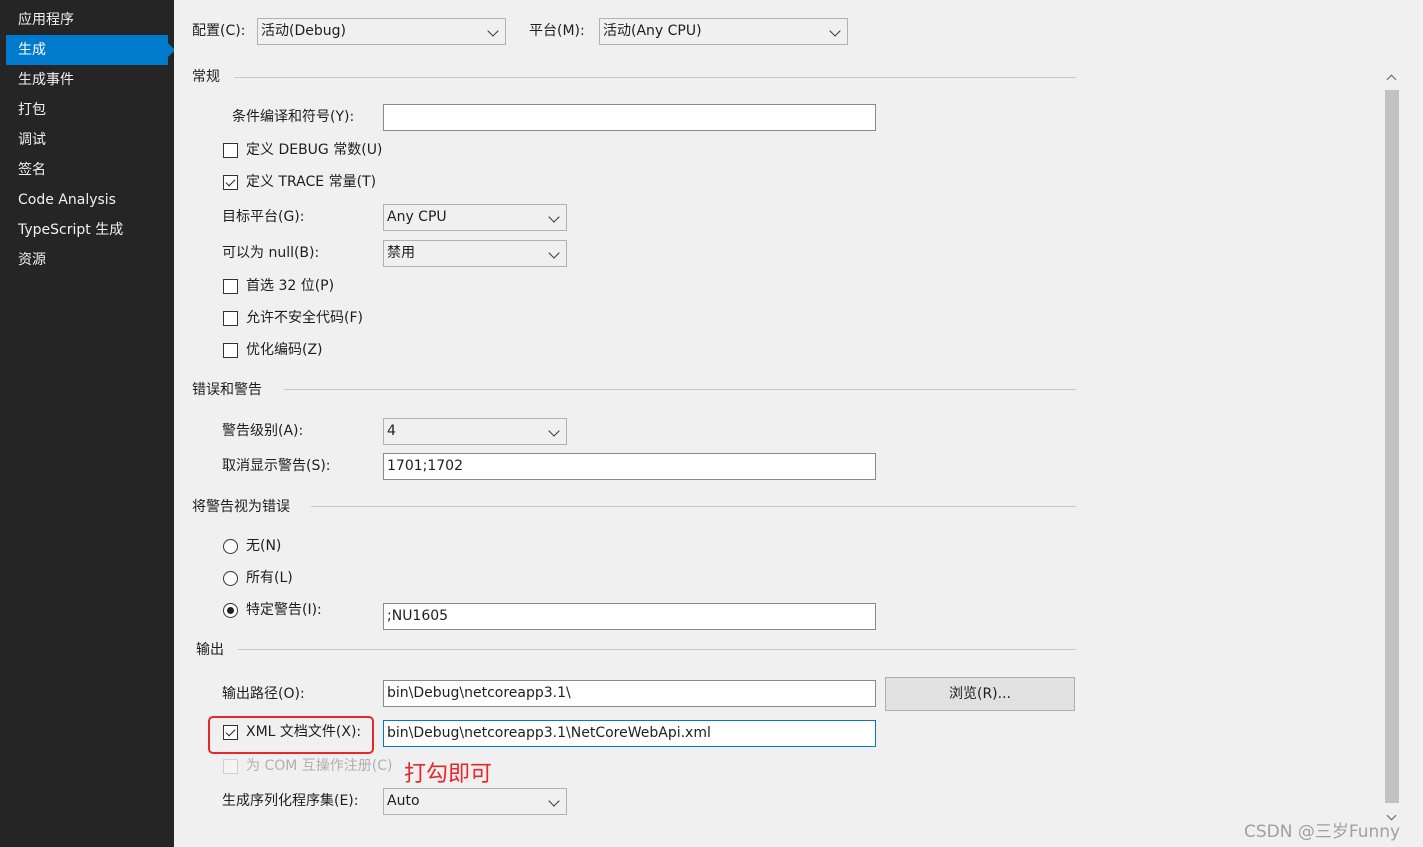 The height and width of the screenshot is (847, 1423). What do you see at coordinates (276, 466) in the screenshot?
I see `suppress-warnings-label: 取消显示警告(S):` at bounding box center [276, 466].